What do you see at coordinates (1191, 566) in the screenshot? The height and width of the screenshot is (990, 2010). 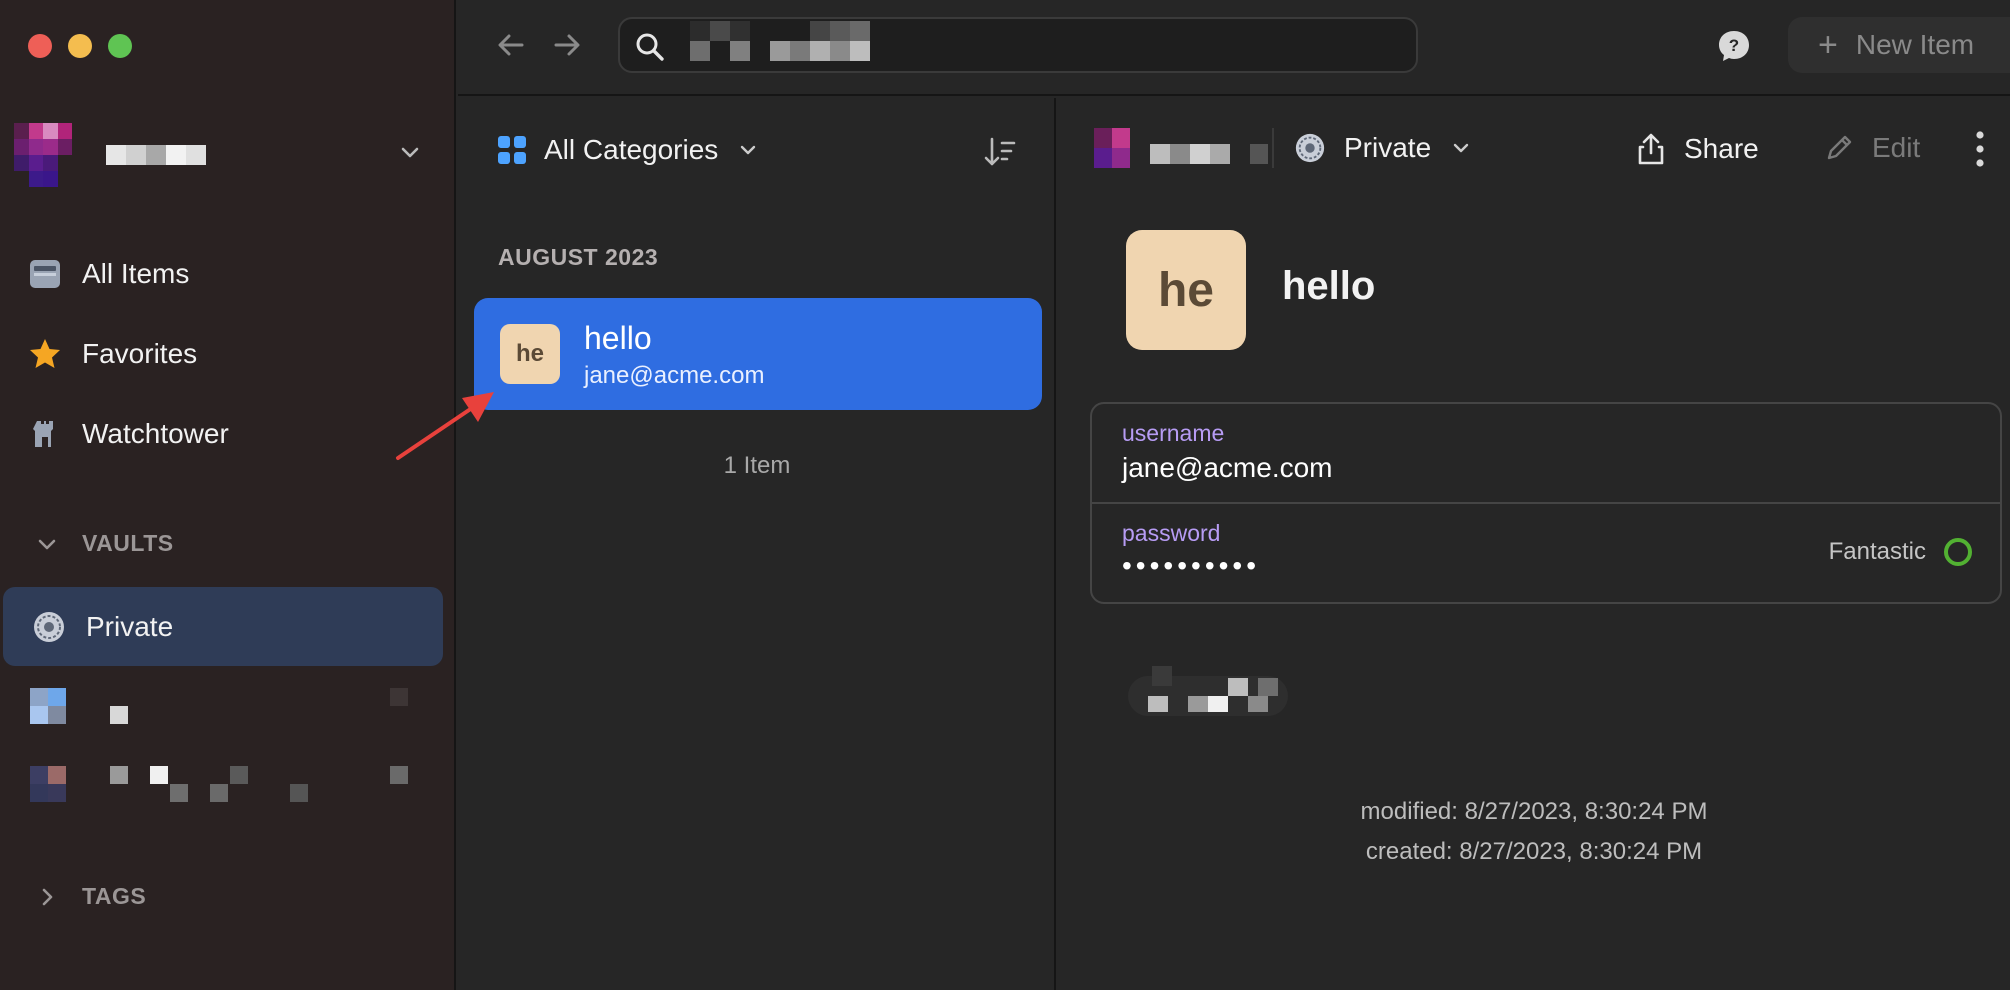 I see `password-value: ••••••••••` at bounding box center [1191, 566].